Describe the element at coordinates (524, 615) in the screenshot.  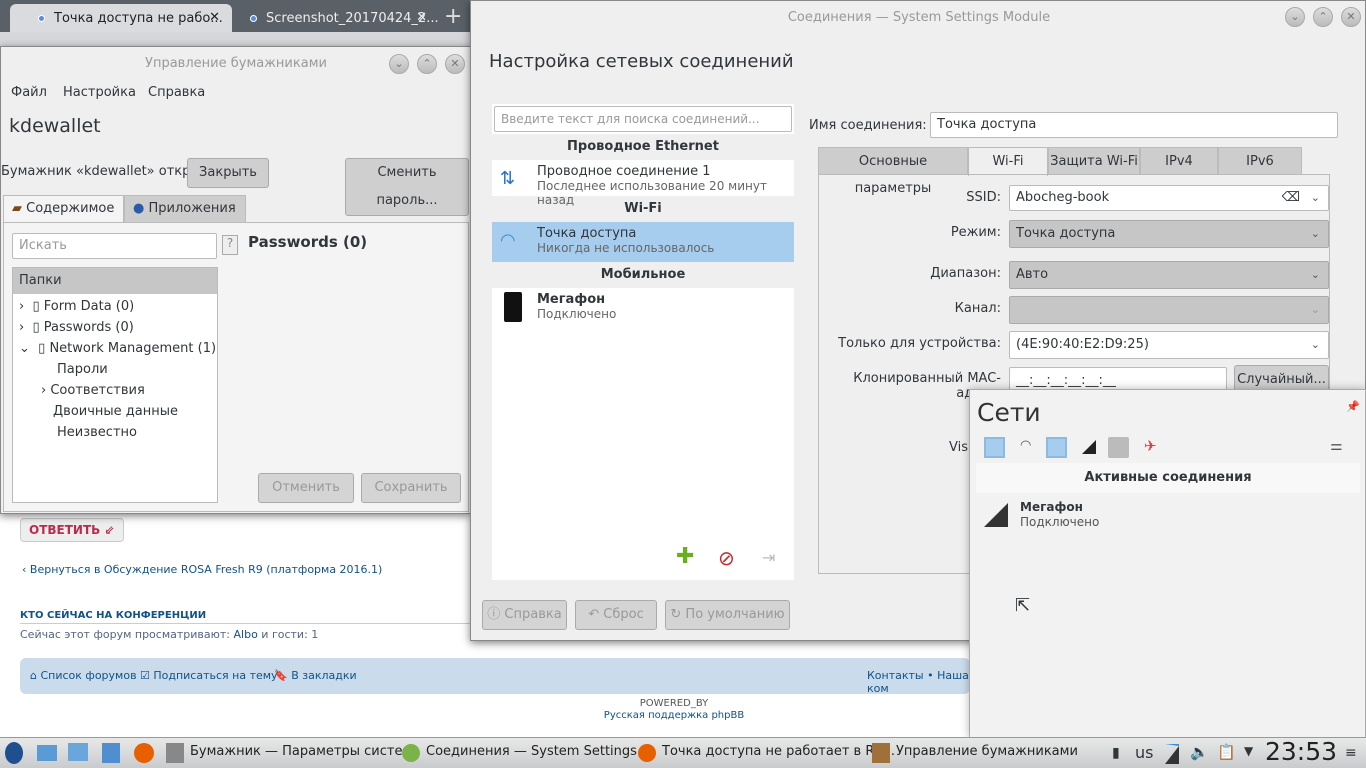
I see `help-button: ⓘ Справка` at that location.